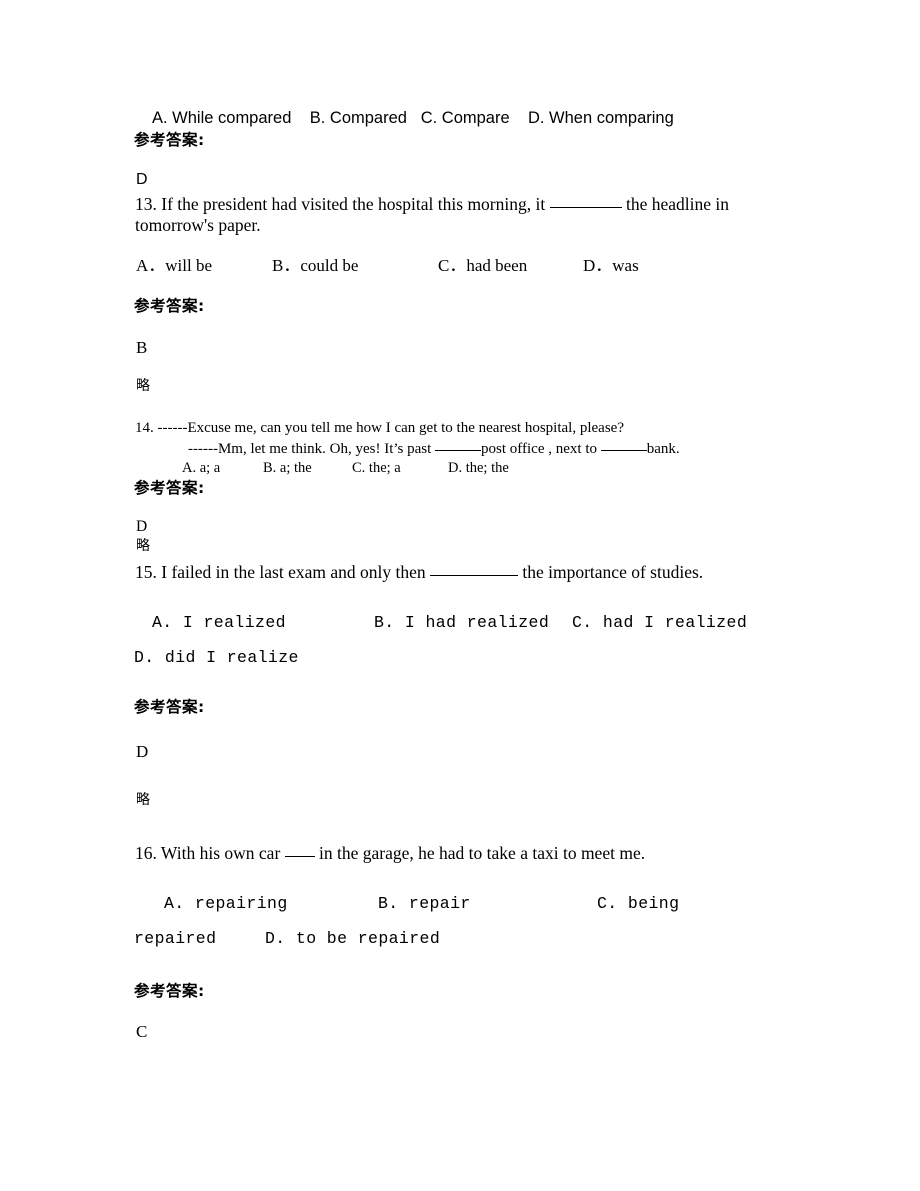 This screenshot has width=920, height=1191. Describe the element at coordinates (611, 265) in the screenshot. I see `question-13-option-d: D．was` at that location.